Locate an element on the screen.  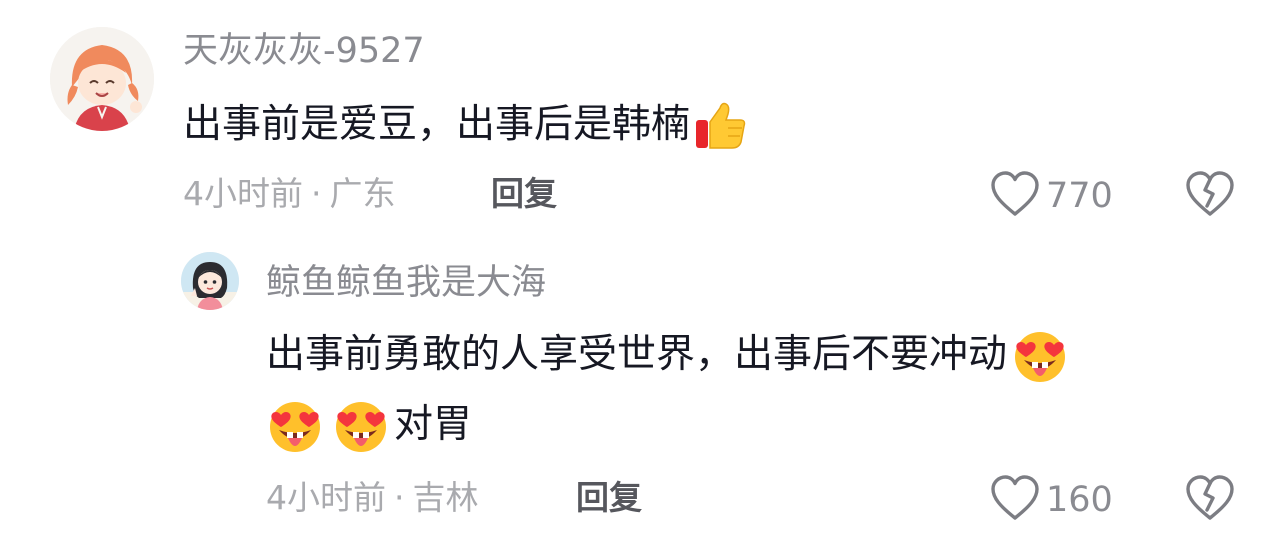
like-count: 770 is located at coordinates (1079, 196).